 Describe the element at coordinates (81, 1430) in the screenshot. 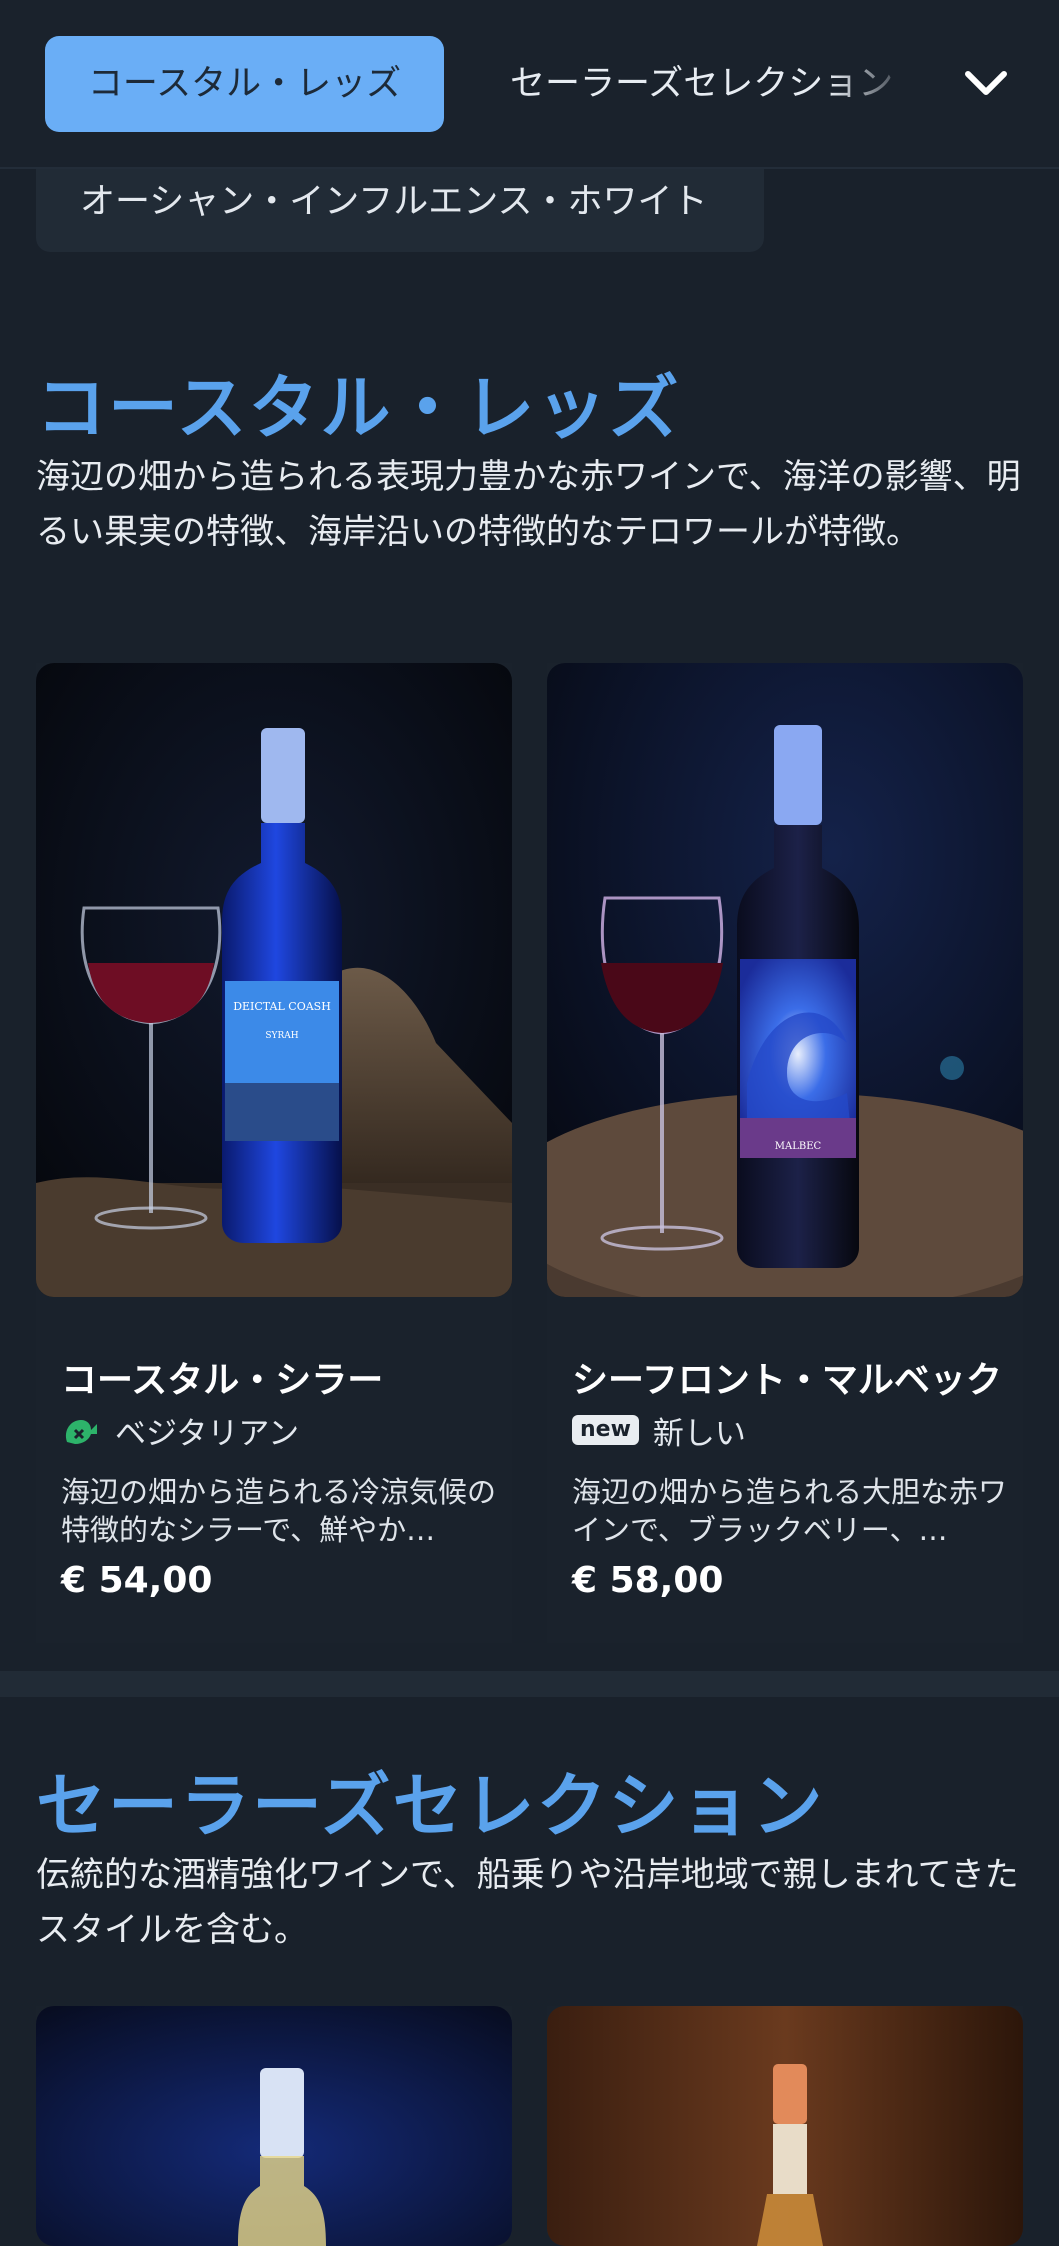

I see `vegetarian-icon` at that location.